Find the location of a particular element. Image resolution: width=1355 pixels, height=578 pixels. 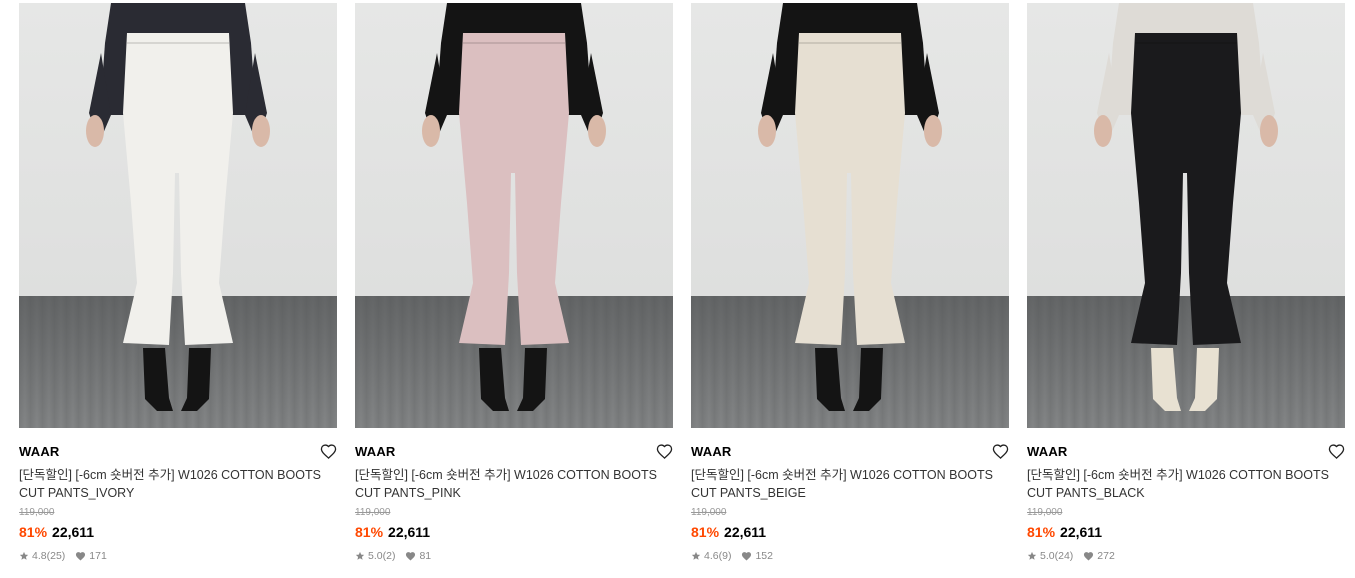

like-count: 171 is located at coordinates (98, 556).